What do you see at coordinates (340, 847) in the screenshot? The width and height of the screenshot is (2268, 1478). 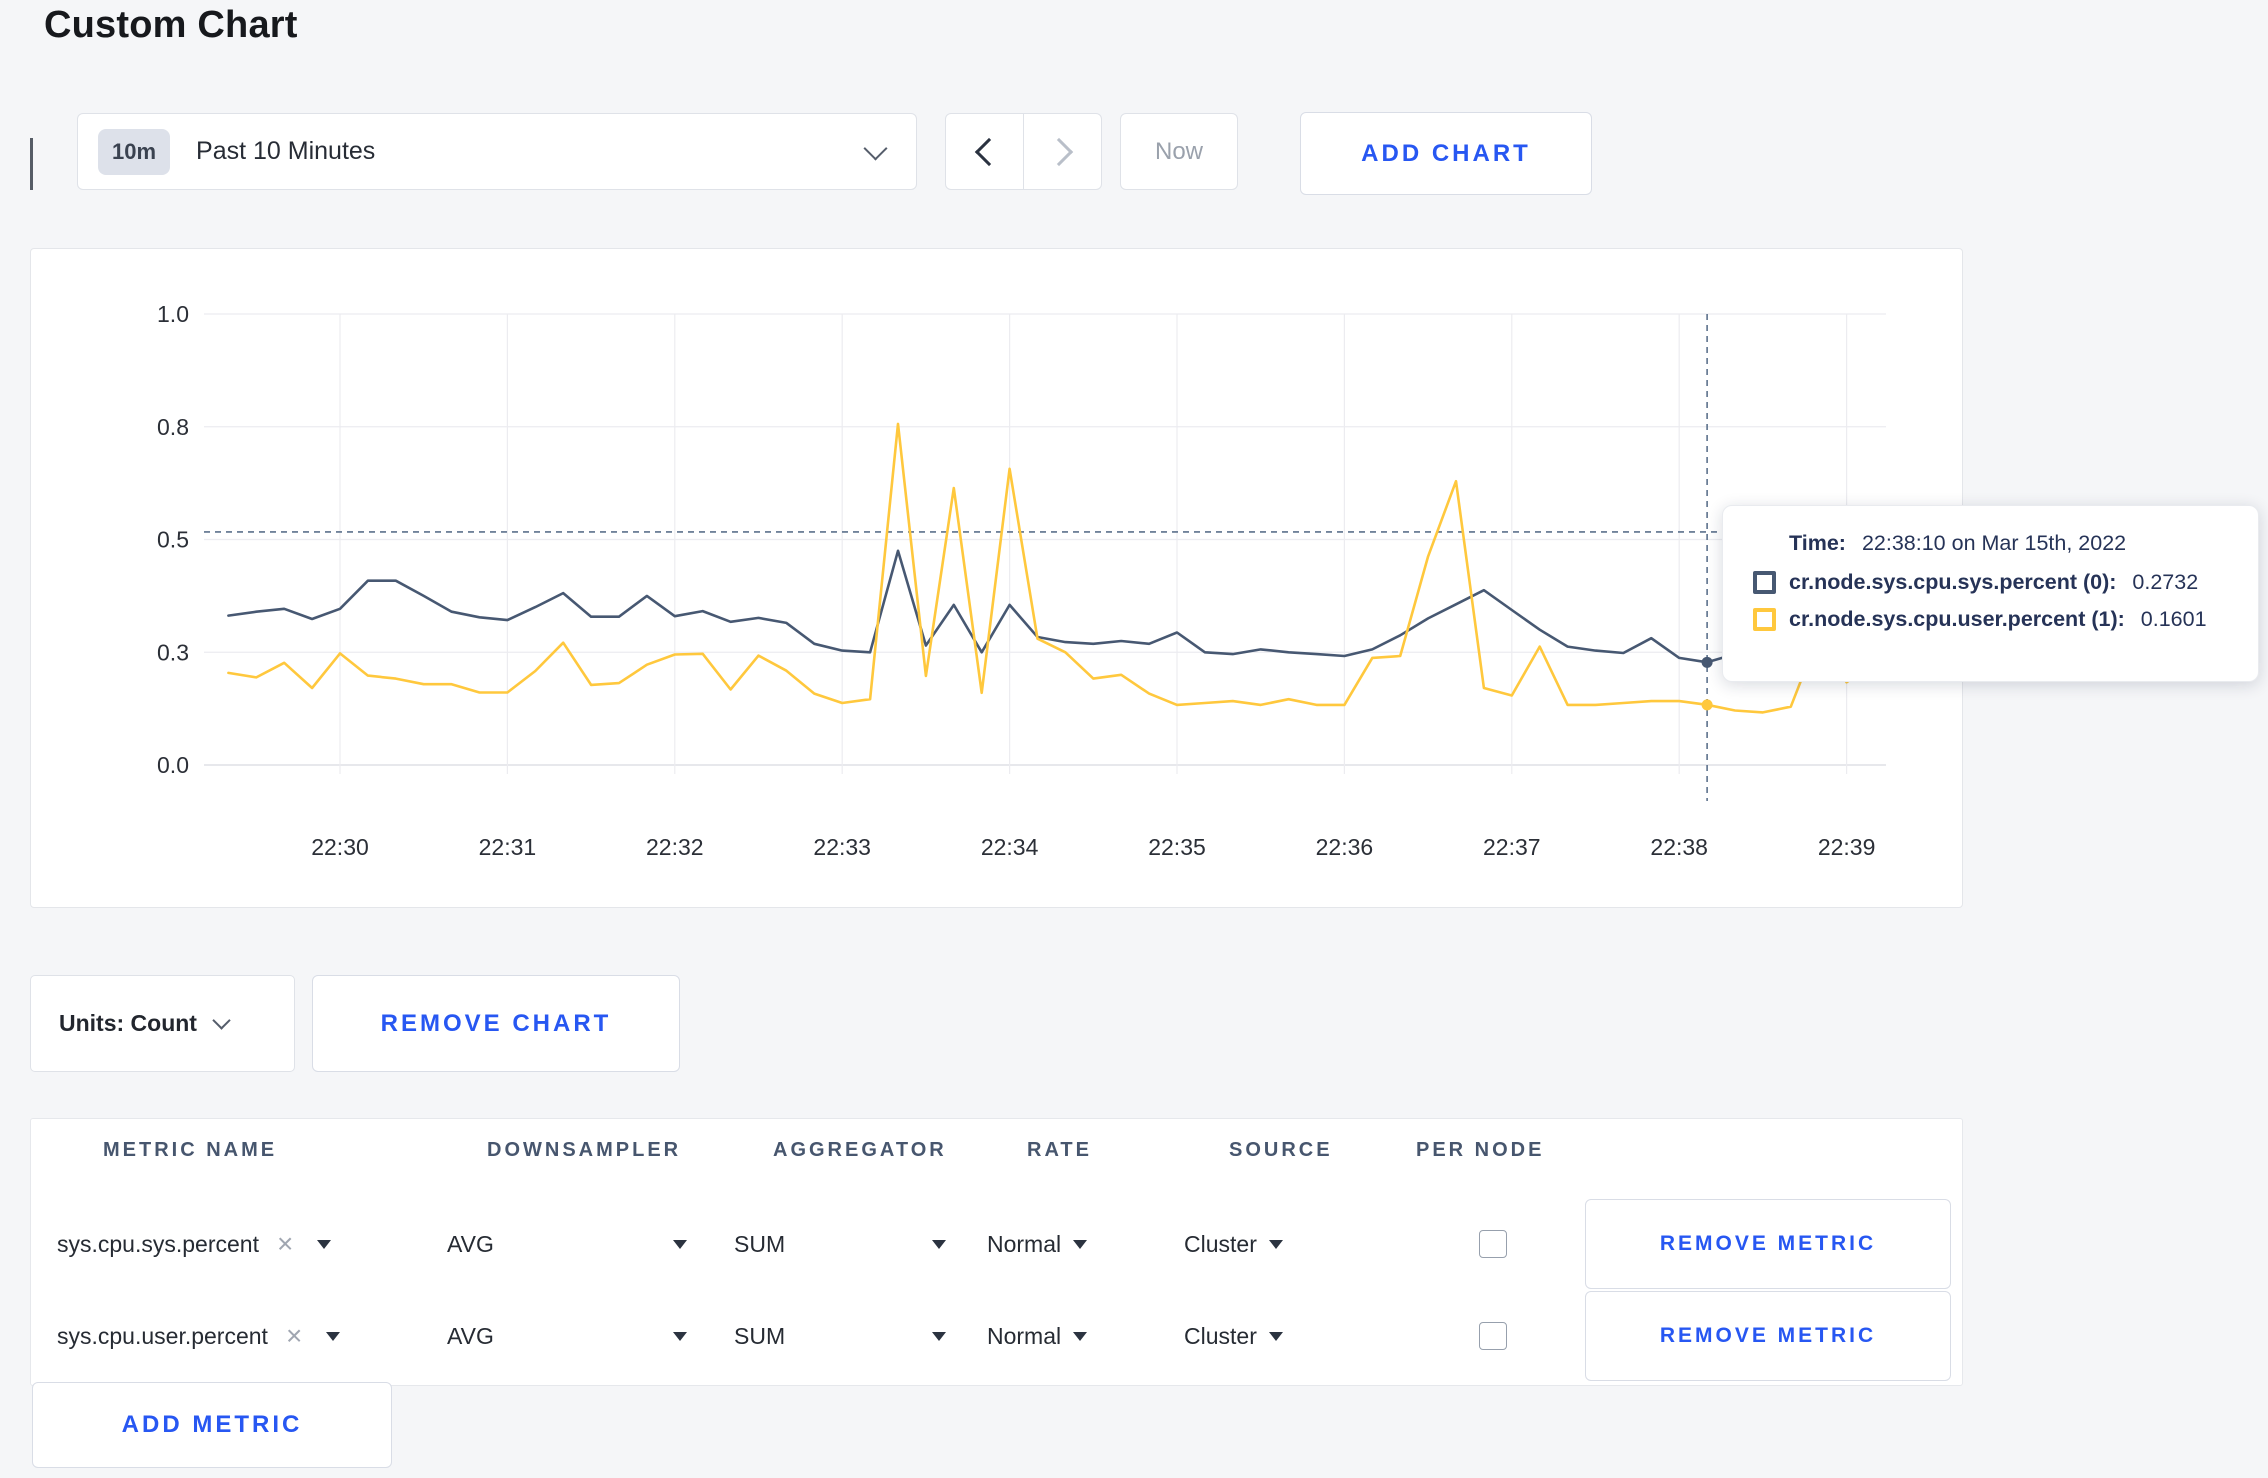 I see `svg-text: 22:30` at bounding box center [340, 847].